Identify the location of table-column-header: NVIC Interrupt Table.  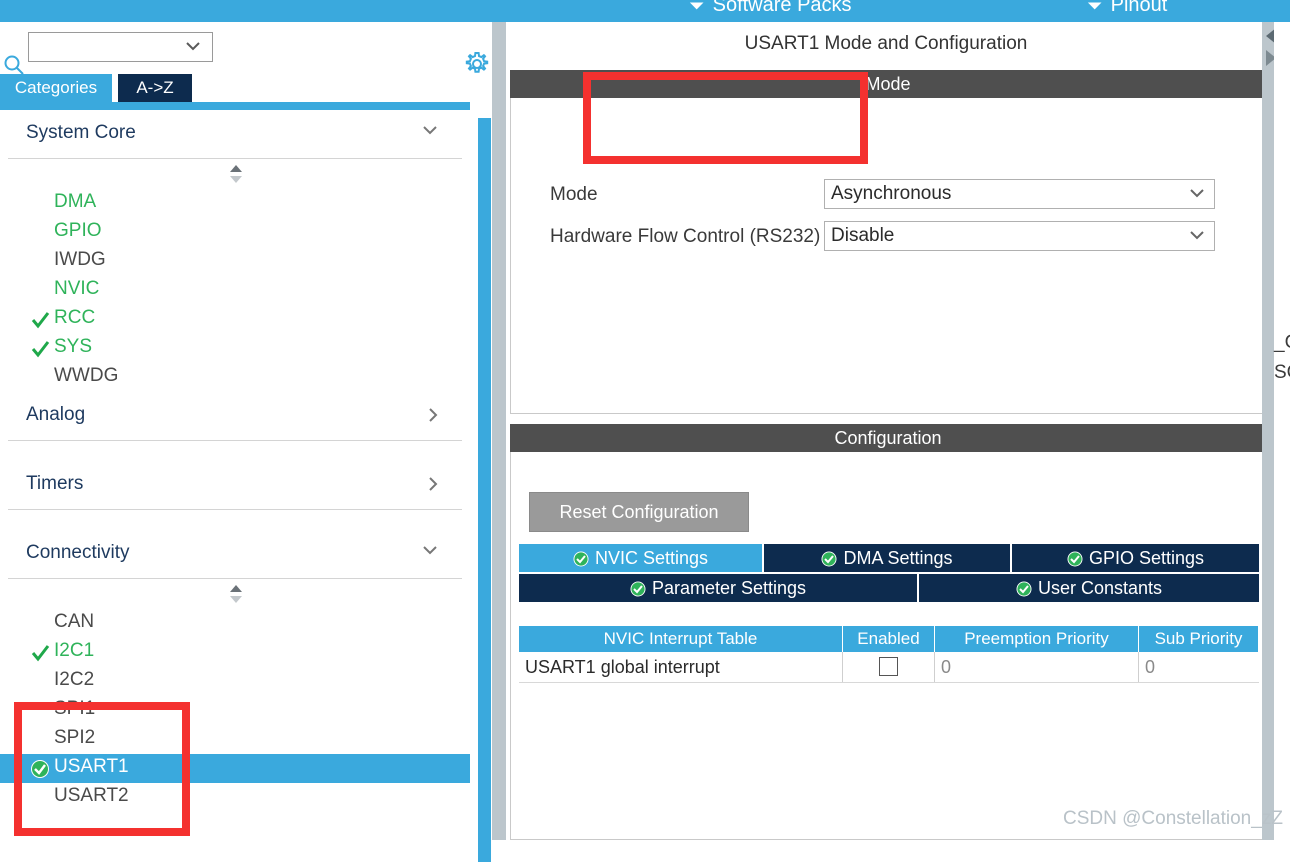
(681, 639).